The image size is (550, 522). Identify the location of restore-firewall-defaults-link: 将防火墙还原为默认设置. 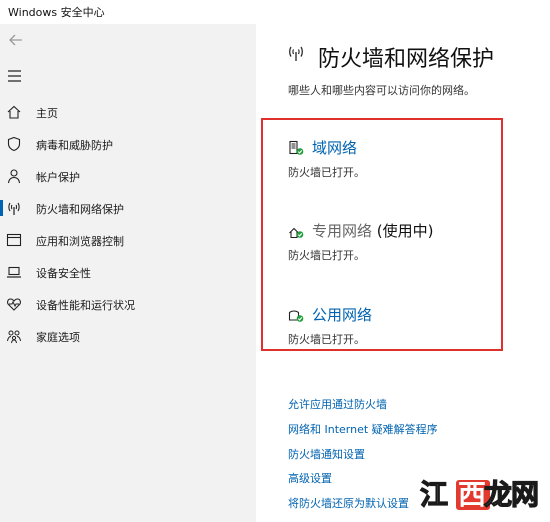
(348, 503).